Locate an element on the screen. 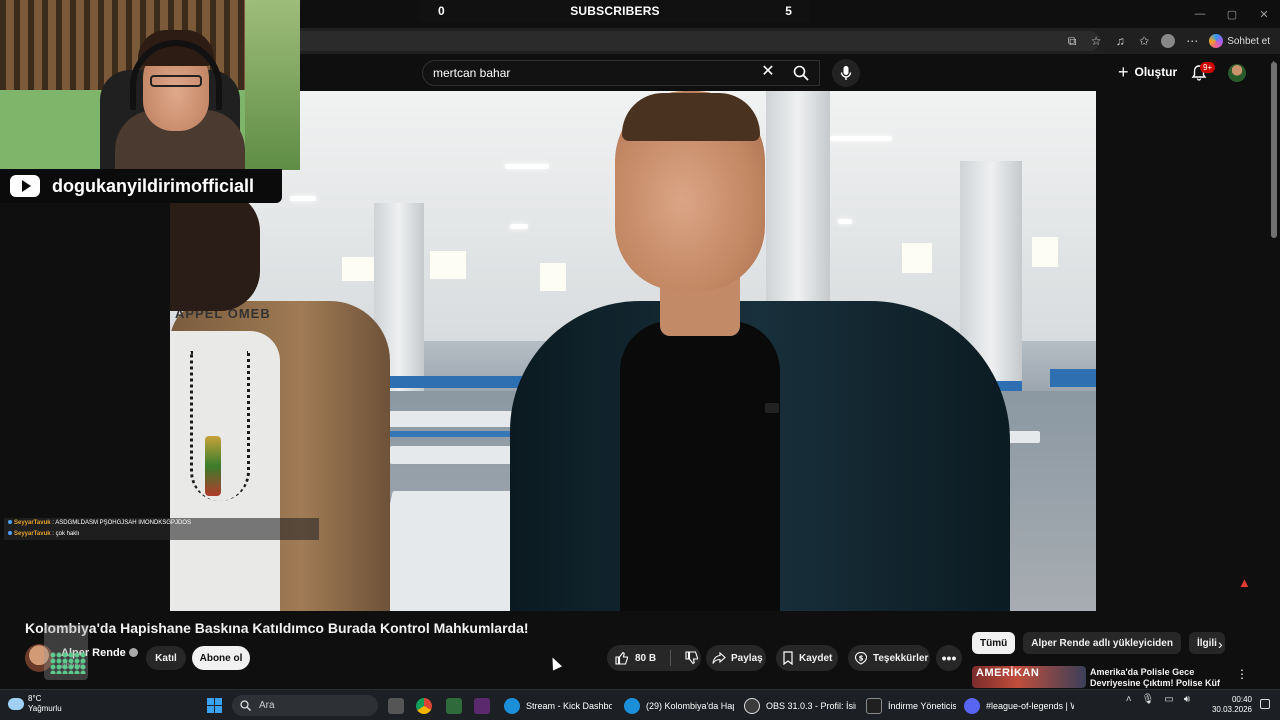 The image size is (1280, 720). taskbar-app-kick: Stream - Kick Dashboard is located at coordinates (558, 705).